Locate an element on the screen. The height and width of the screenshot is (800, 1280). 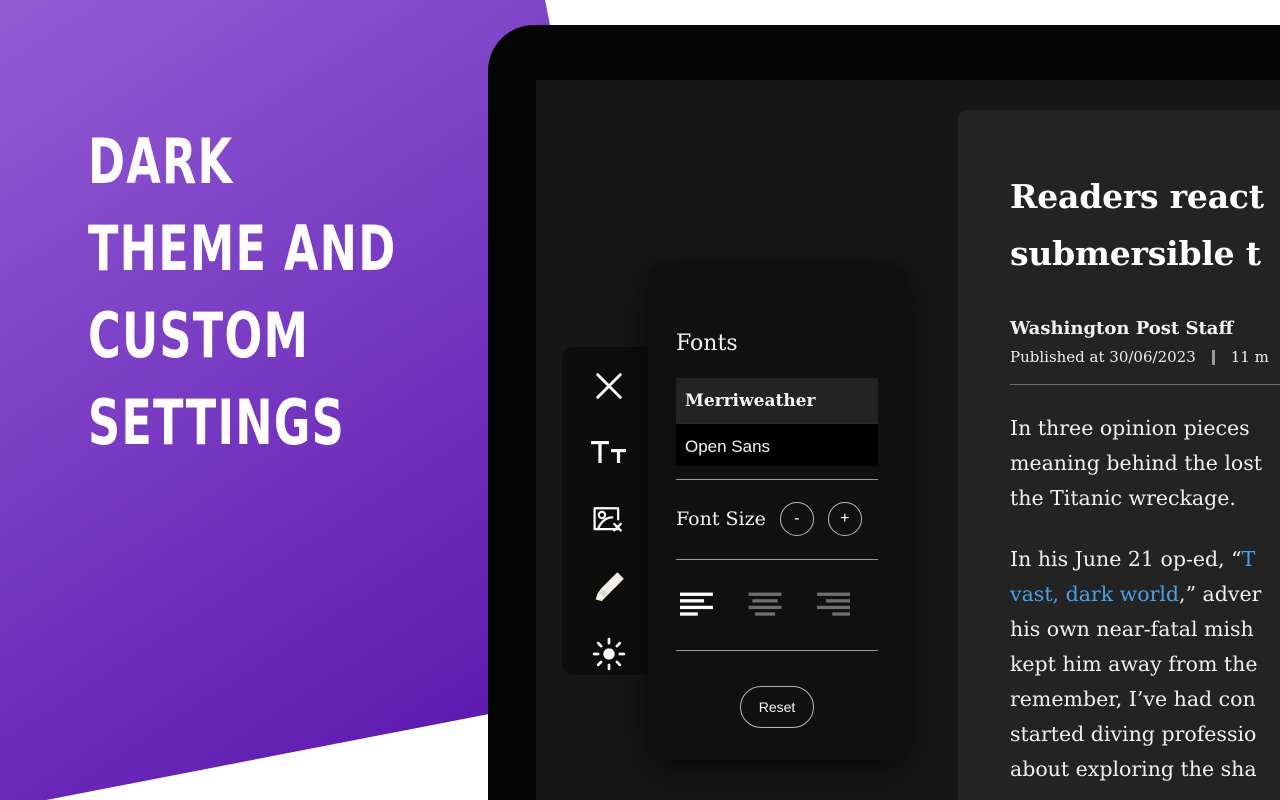
text-alignment-control is located at coordinates (777, 605).